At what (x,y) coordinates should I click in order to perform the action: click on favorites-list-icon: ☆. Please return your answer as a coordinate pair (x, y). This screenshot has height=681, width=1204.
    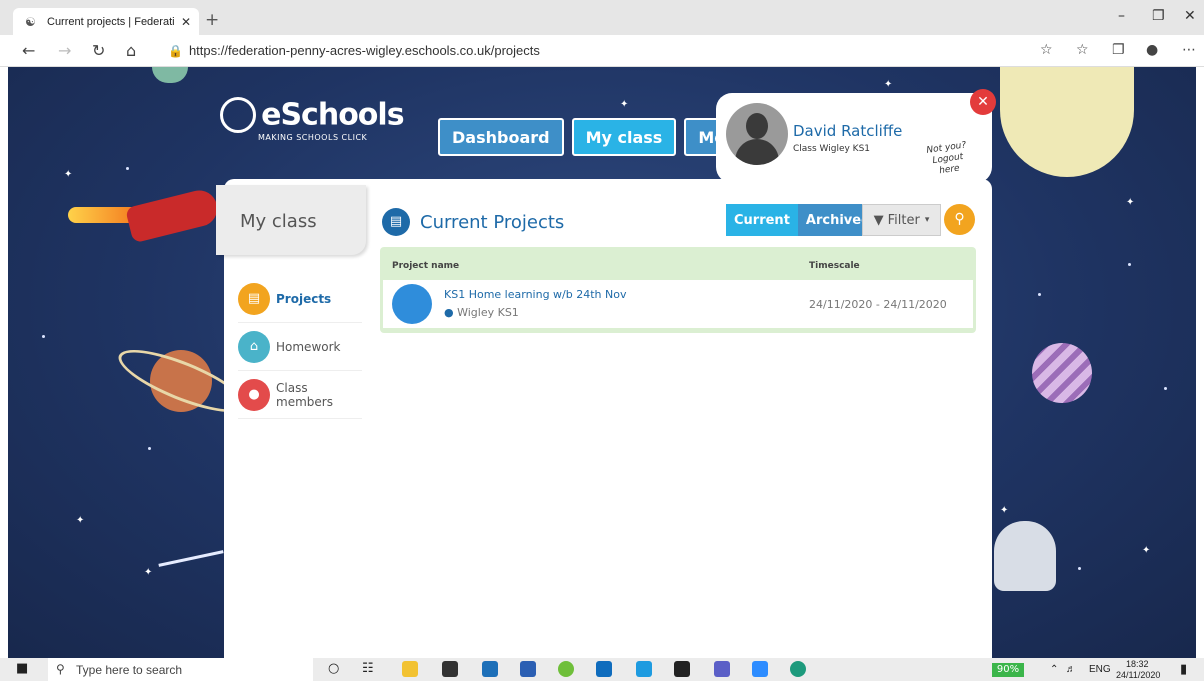
    Looking at the image, I should click on (1082, 50).